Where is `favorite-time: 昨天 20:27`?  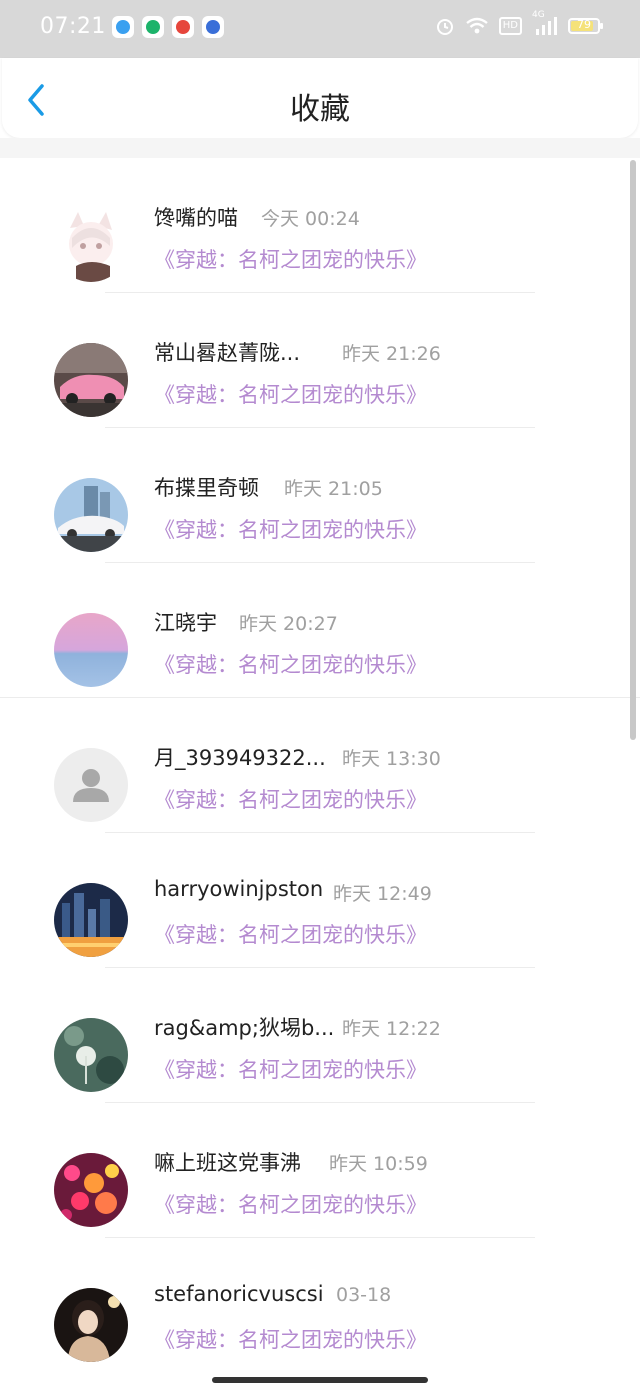
favorite-time: 昨天 20:27 is located at coordinates (288, 624).